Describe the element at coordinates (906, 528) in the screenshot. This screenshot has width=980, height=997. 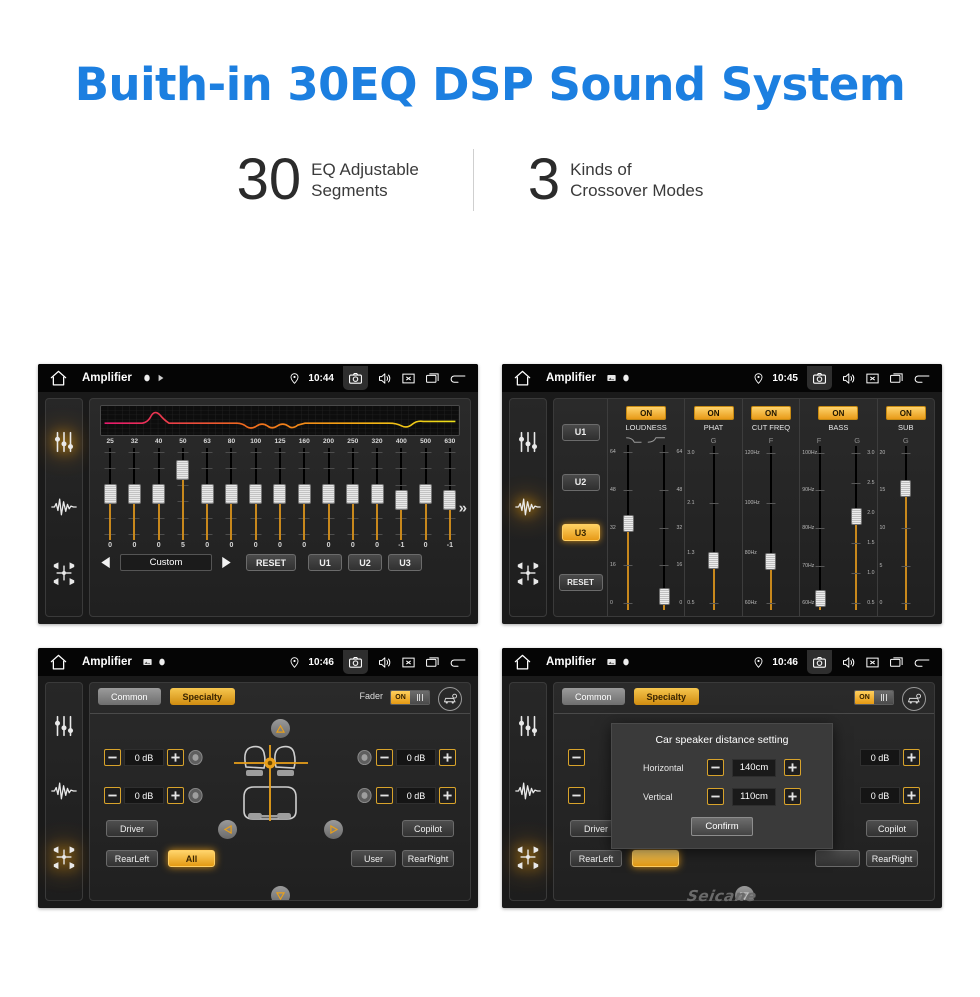
I see `crossover-slider: 20 15 10 5 0` at that location.